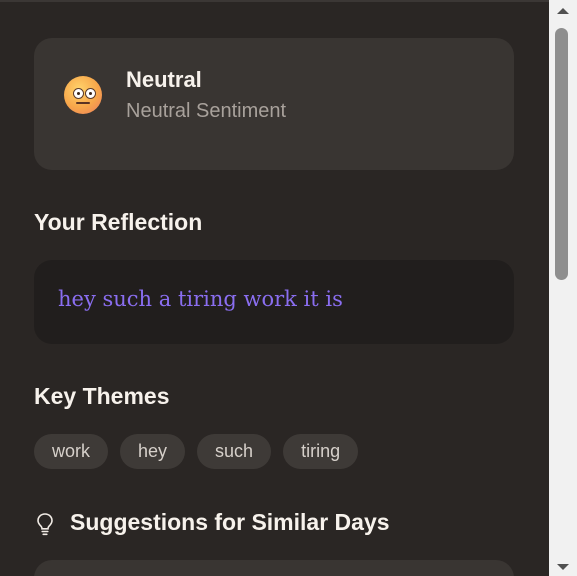 The height and width of the screenshot is (576, 577). I want to click on key-themes-heading: Key Themes, so click(102, 396).